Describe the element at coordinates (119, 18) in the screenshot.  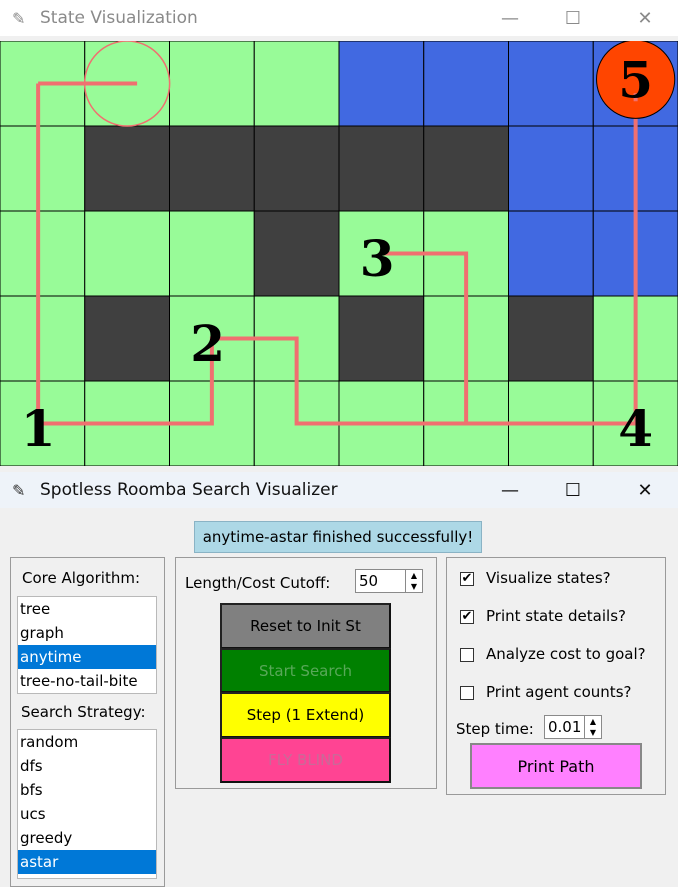
I see `window-title: State Visualization` at that location.